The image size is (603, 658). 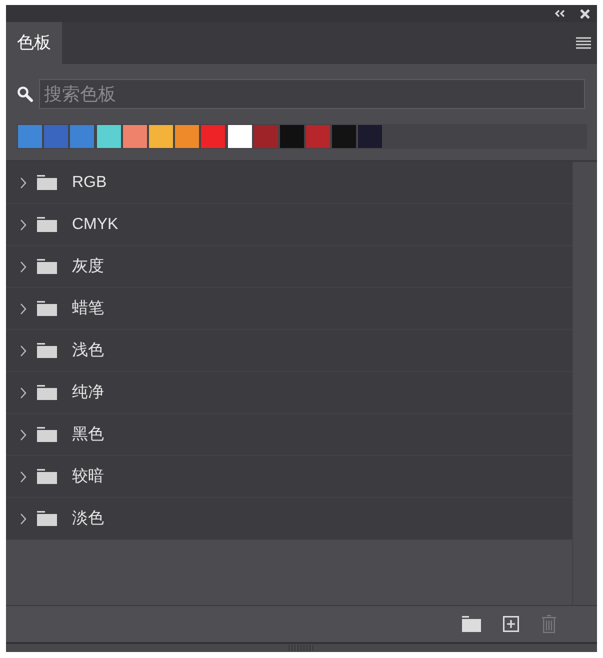 I want to click on group-label: 纯净, so click(x=88, y=392).